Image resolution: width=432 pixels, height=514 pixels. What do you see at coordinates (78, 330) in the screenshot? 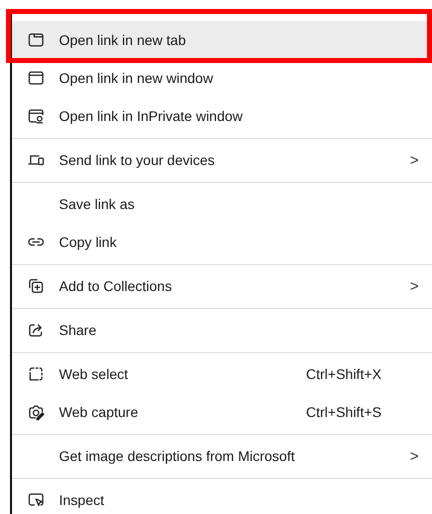
I see `menu-item-label: Share` at bounding box center [78, 330].